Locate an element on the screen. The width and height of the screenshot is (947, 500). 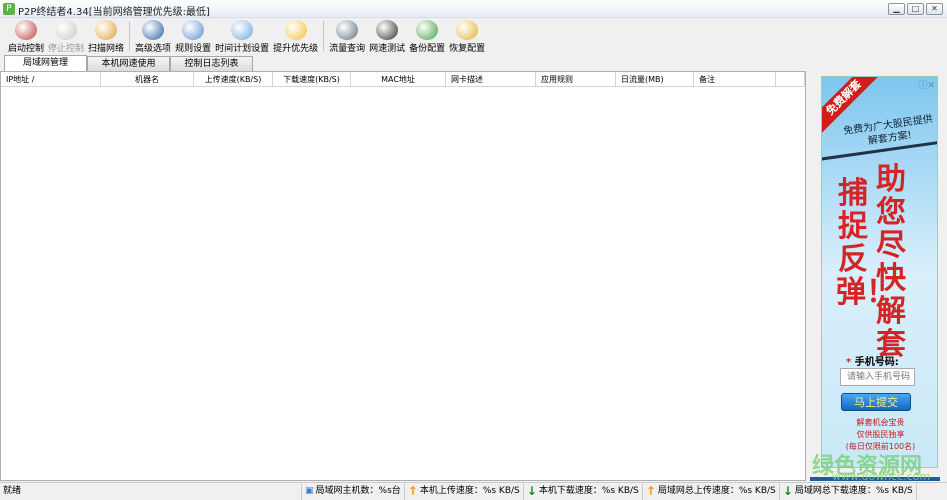
phone-label: * 手机号码: is located at coordinates (872, 362).